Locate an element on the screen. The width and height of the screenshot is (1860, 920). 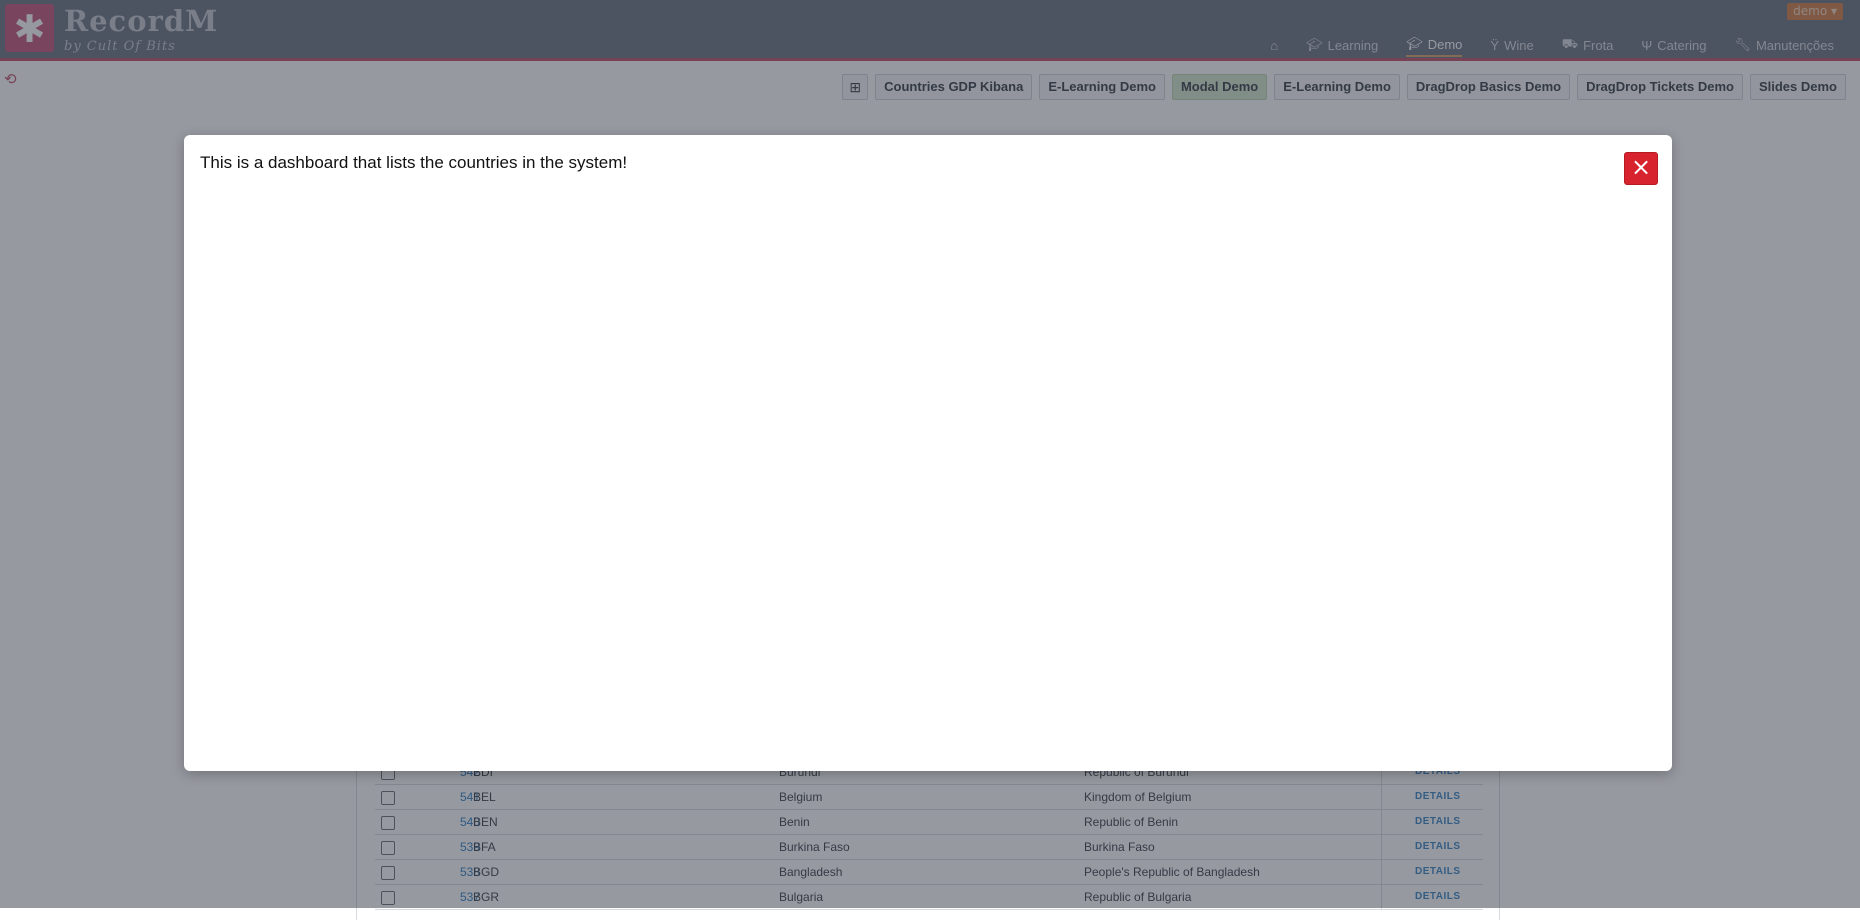
close-icon: × is located at coordinates (1641, 167).